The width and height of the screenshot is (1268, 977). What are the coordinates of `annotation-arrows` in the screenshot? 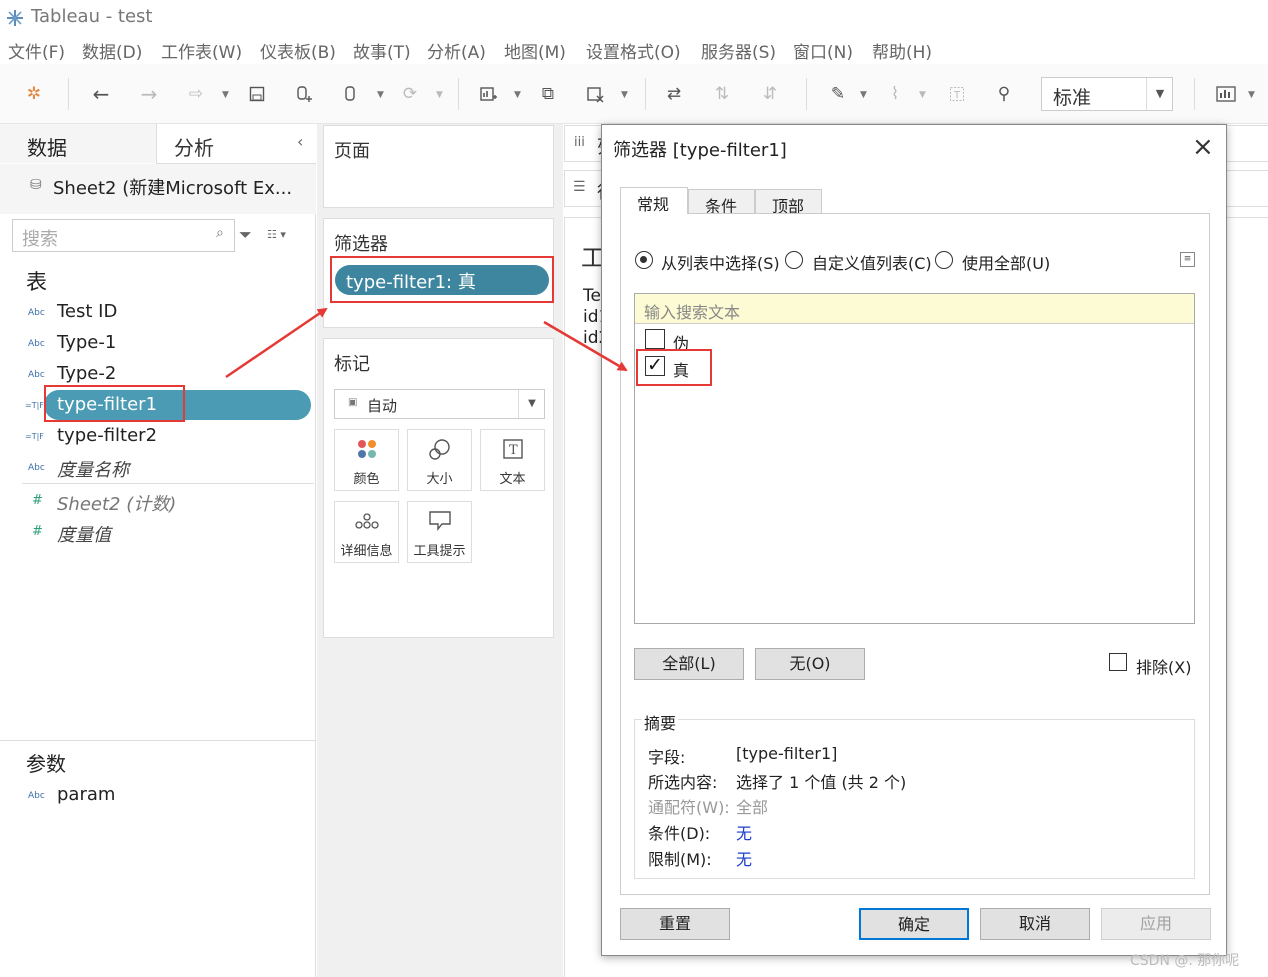 It's located at (426, 343).